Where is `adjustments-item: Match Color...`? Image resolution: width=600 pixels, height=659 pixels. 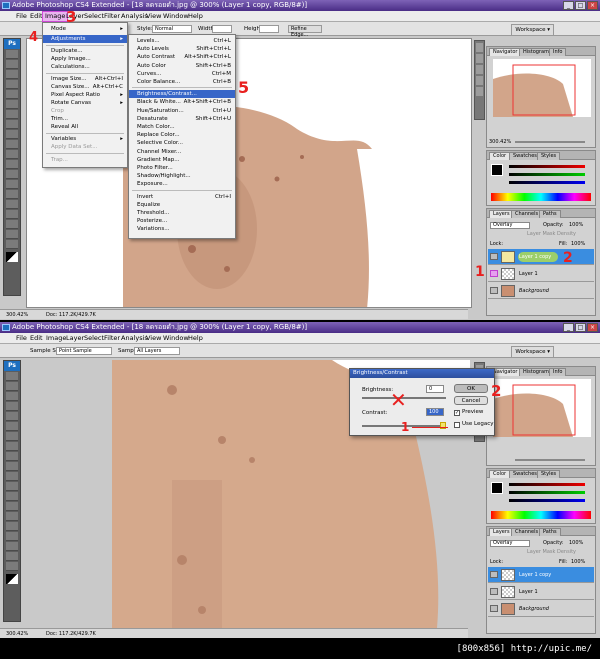 adjustments-item: Match Color... is located at coordinates (182, 127).